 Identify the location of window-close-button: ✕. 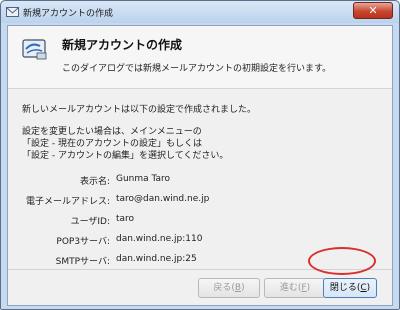
(373, 10).